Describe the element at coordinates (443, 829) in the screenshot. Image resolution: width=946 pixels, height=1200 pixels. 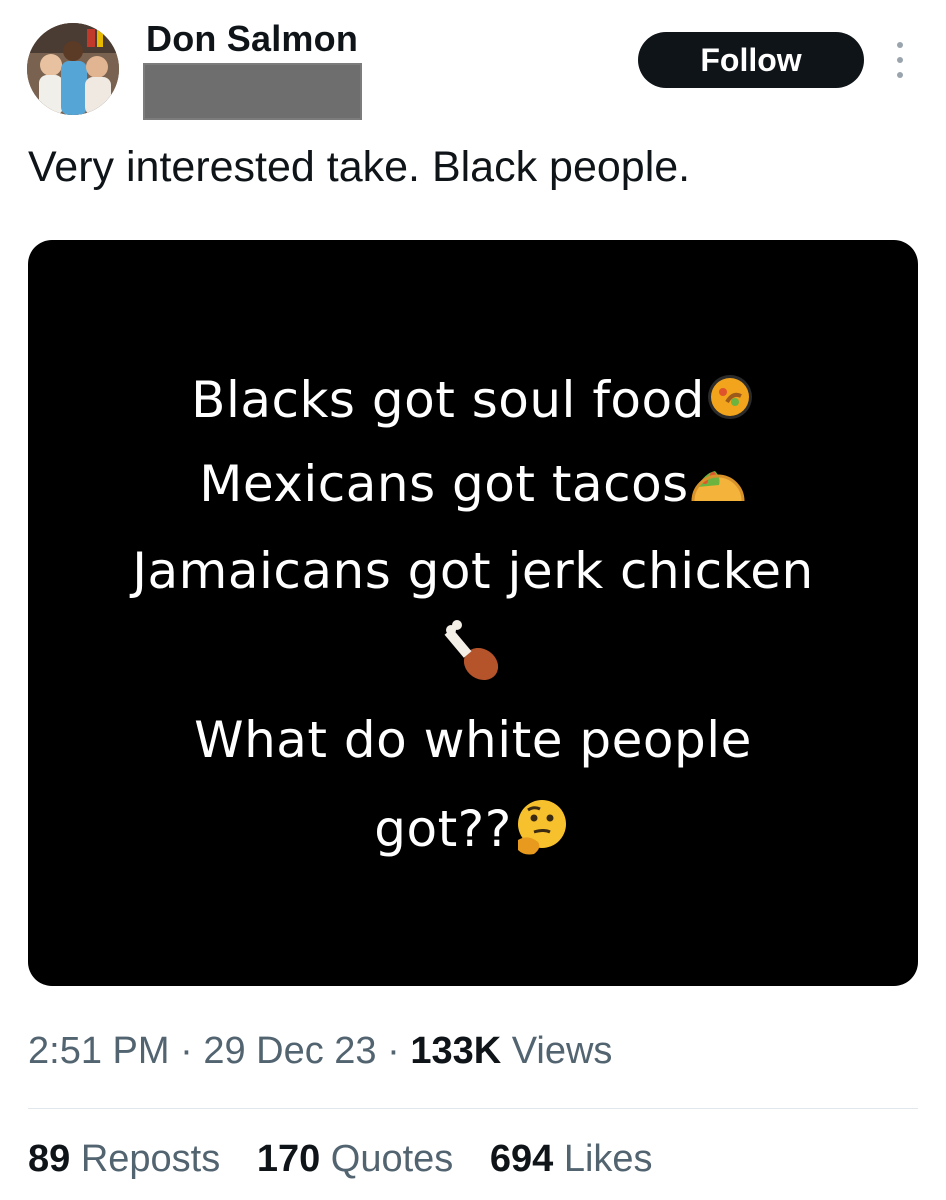
I see `media-line-5-text: got??` at that location.